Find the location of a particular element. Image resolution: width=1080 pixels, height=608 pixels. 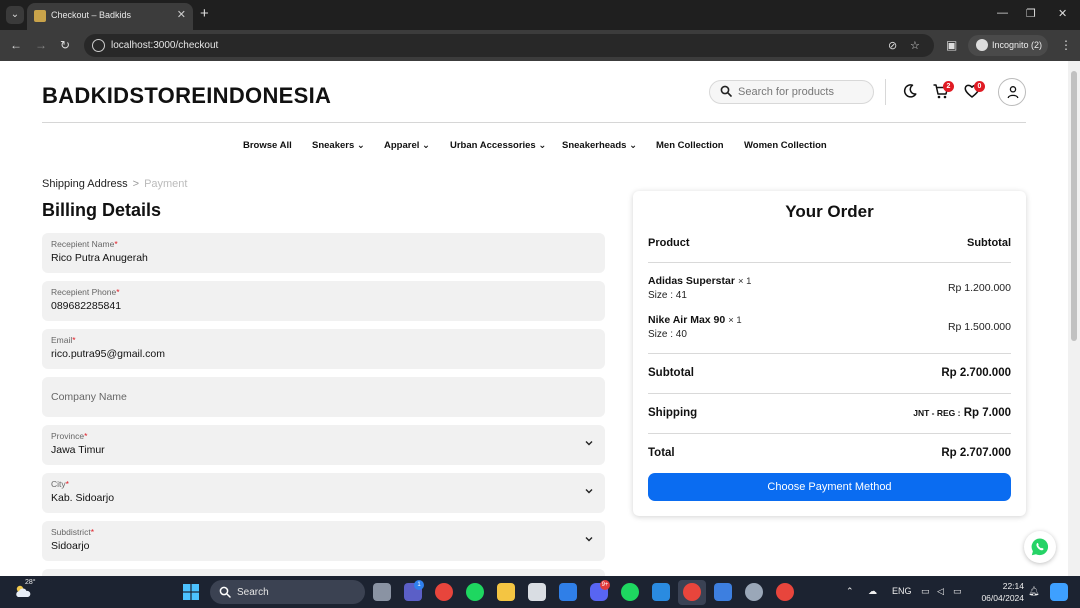

search-input is located at coordinates (803, 92).